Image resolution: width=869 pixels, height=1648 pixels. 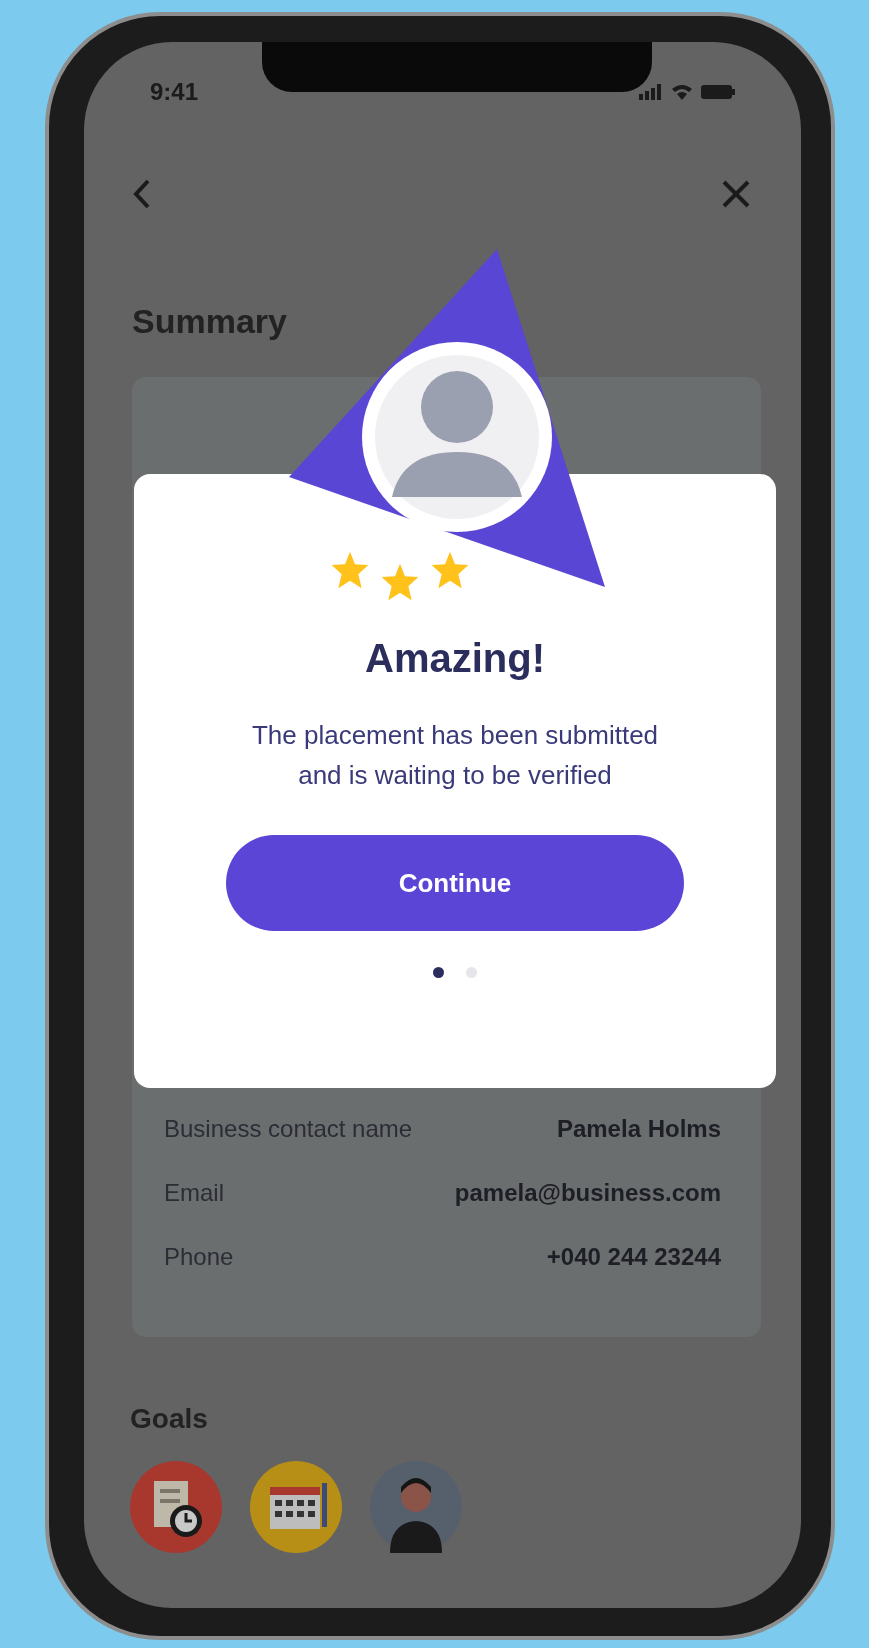 I want to click on battery-icon, so click(x=718, y=92).